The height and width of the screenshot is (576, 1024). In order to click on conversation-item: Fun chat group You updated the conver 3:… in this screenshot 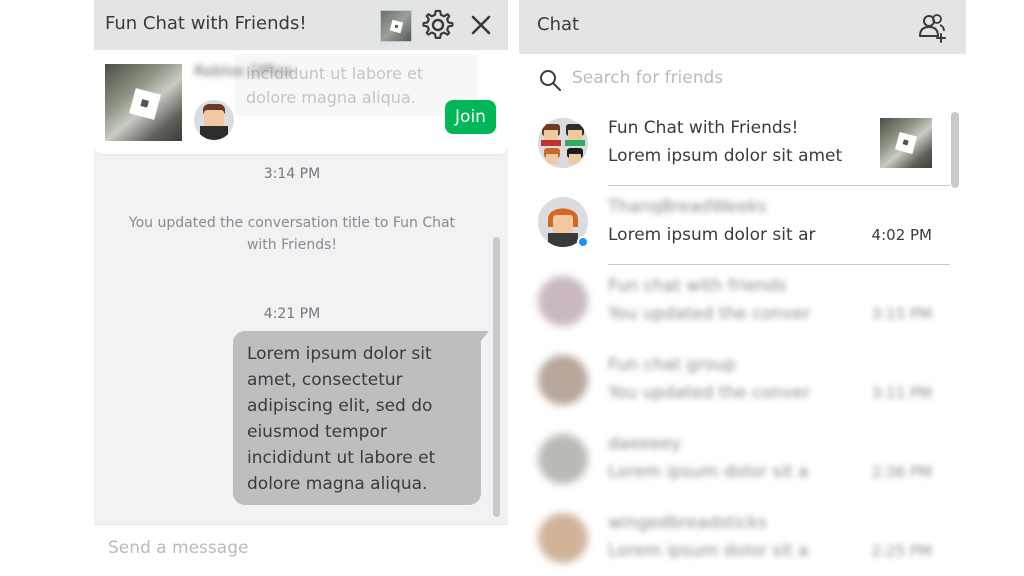, I will do `click(742, 386)`.